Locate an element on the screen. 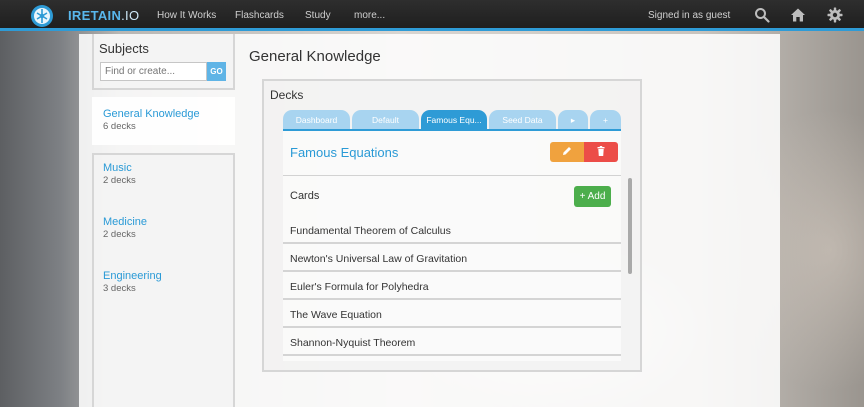 This screenshot has width=864, height=407. edit-deck-button is located at coordinates (567, 152).